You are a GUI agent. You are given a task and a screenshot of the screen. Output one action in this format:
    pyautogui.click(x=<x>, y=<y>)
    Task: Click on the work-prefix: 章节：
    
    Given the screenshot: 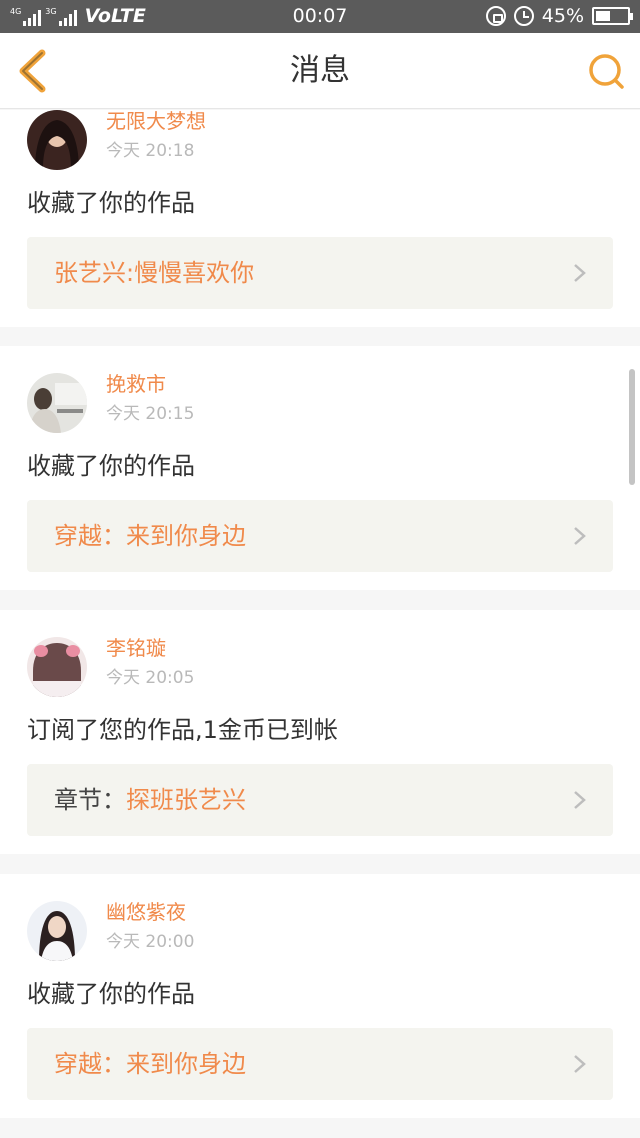 What is the action you would take?
    pyautogui.click(x=90, y=800)
    